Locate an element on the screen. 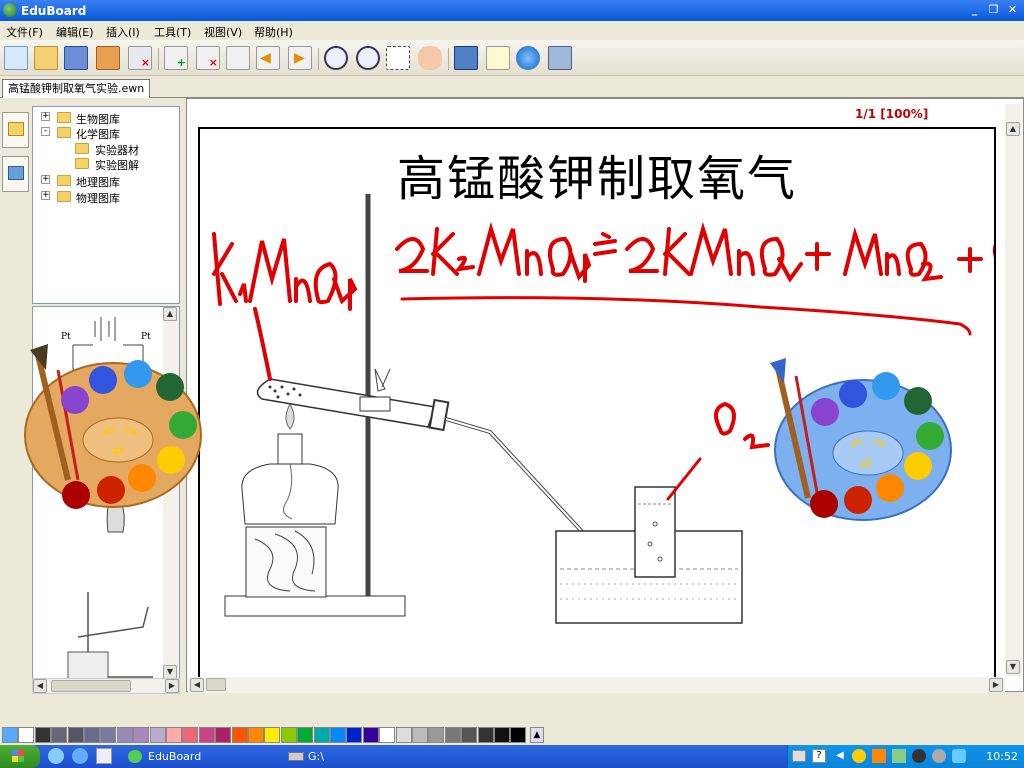  help-icon: ? is located at coordinates (819, 756).